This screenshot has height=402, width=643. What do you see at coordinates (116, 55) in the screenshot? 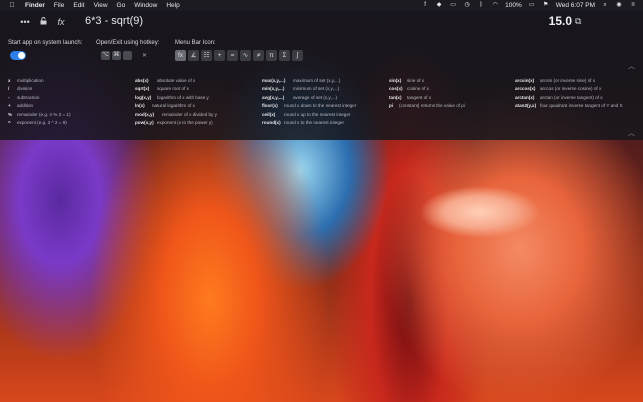
I see `command-key: ⌘` at bounding box center [116, 55].